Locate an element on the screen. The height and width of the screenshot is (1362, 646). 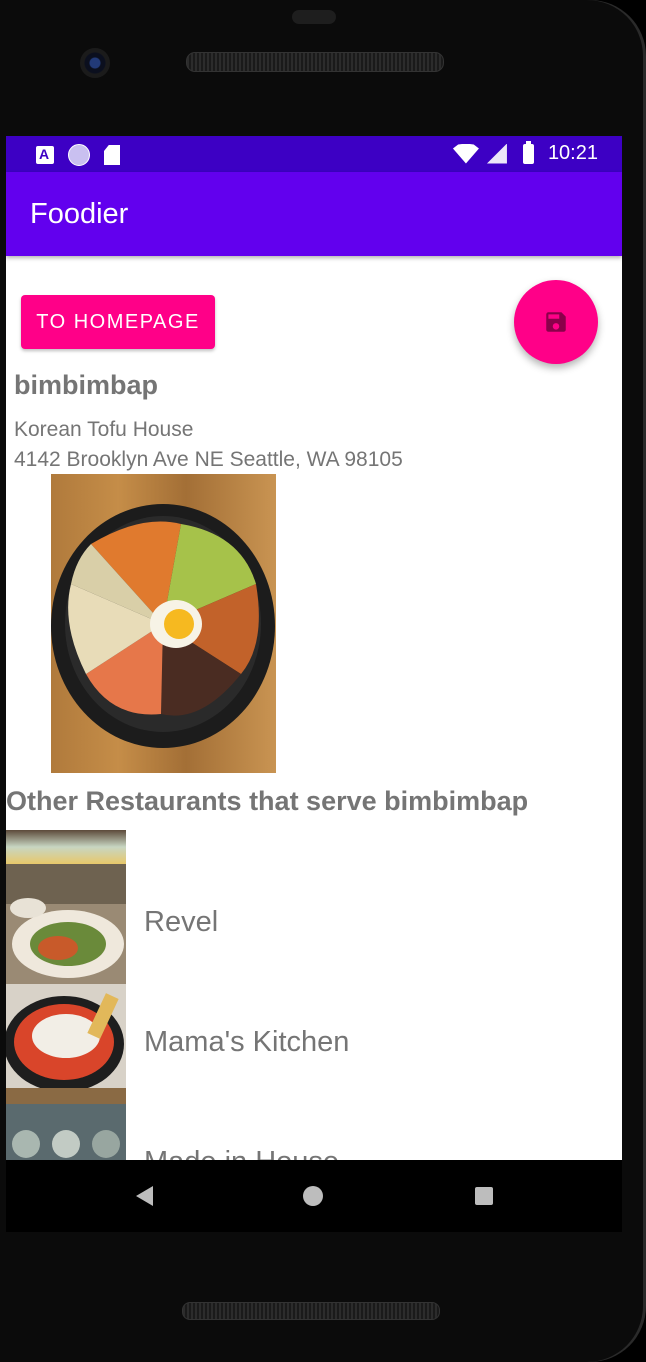
sensor is located at coordinates (314, 17).